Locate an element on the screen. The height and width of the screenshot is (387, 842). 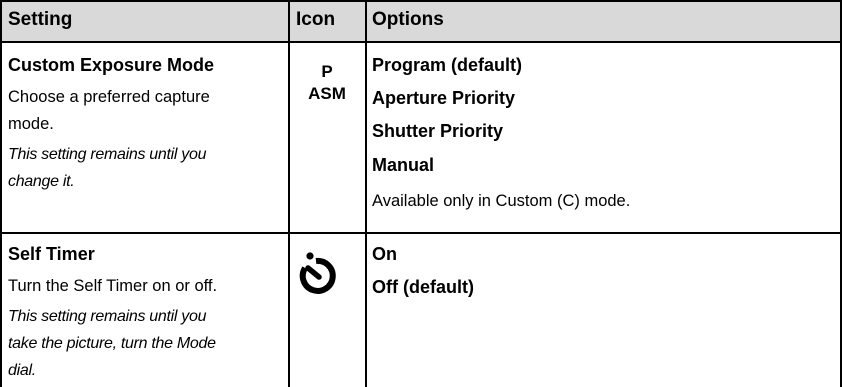
row-description: mode. is located at coordinates (31, 124).